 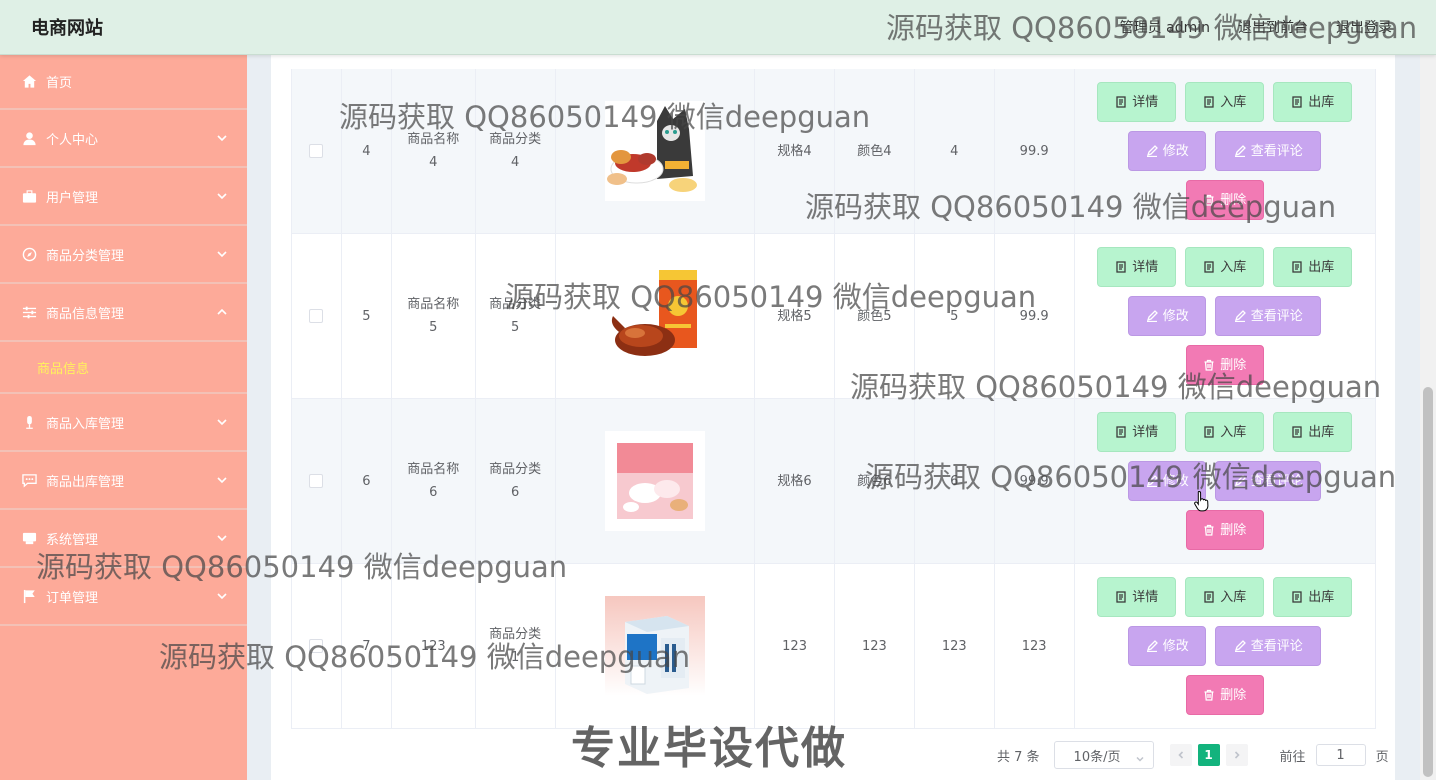 What do you see at coordinates (67, 28) in the screenshot?
I see `site-title: 电商网站` at bounding box center [67, 28].